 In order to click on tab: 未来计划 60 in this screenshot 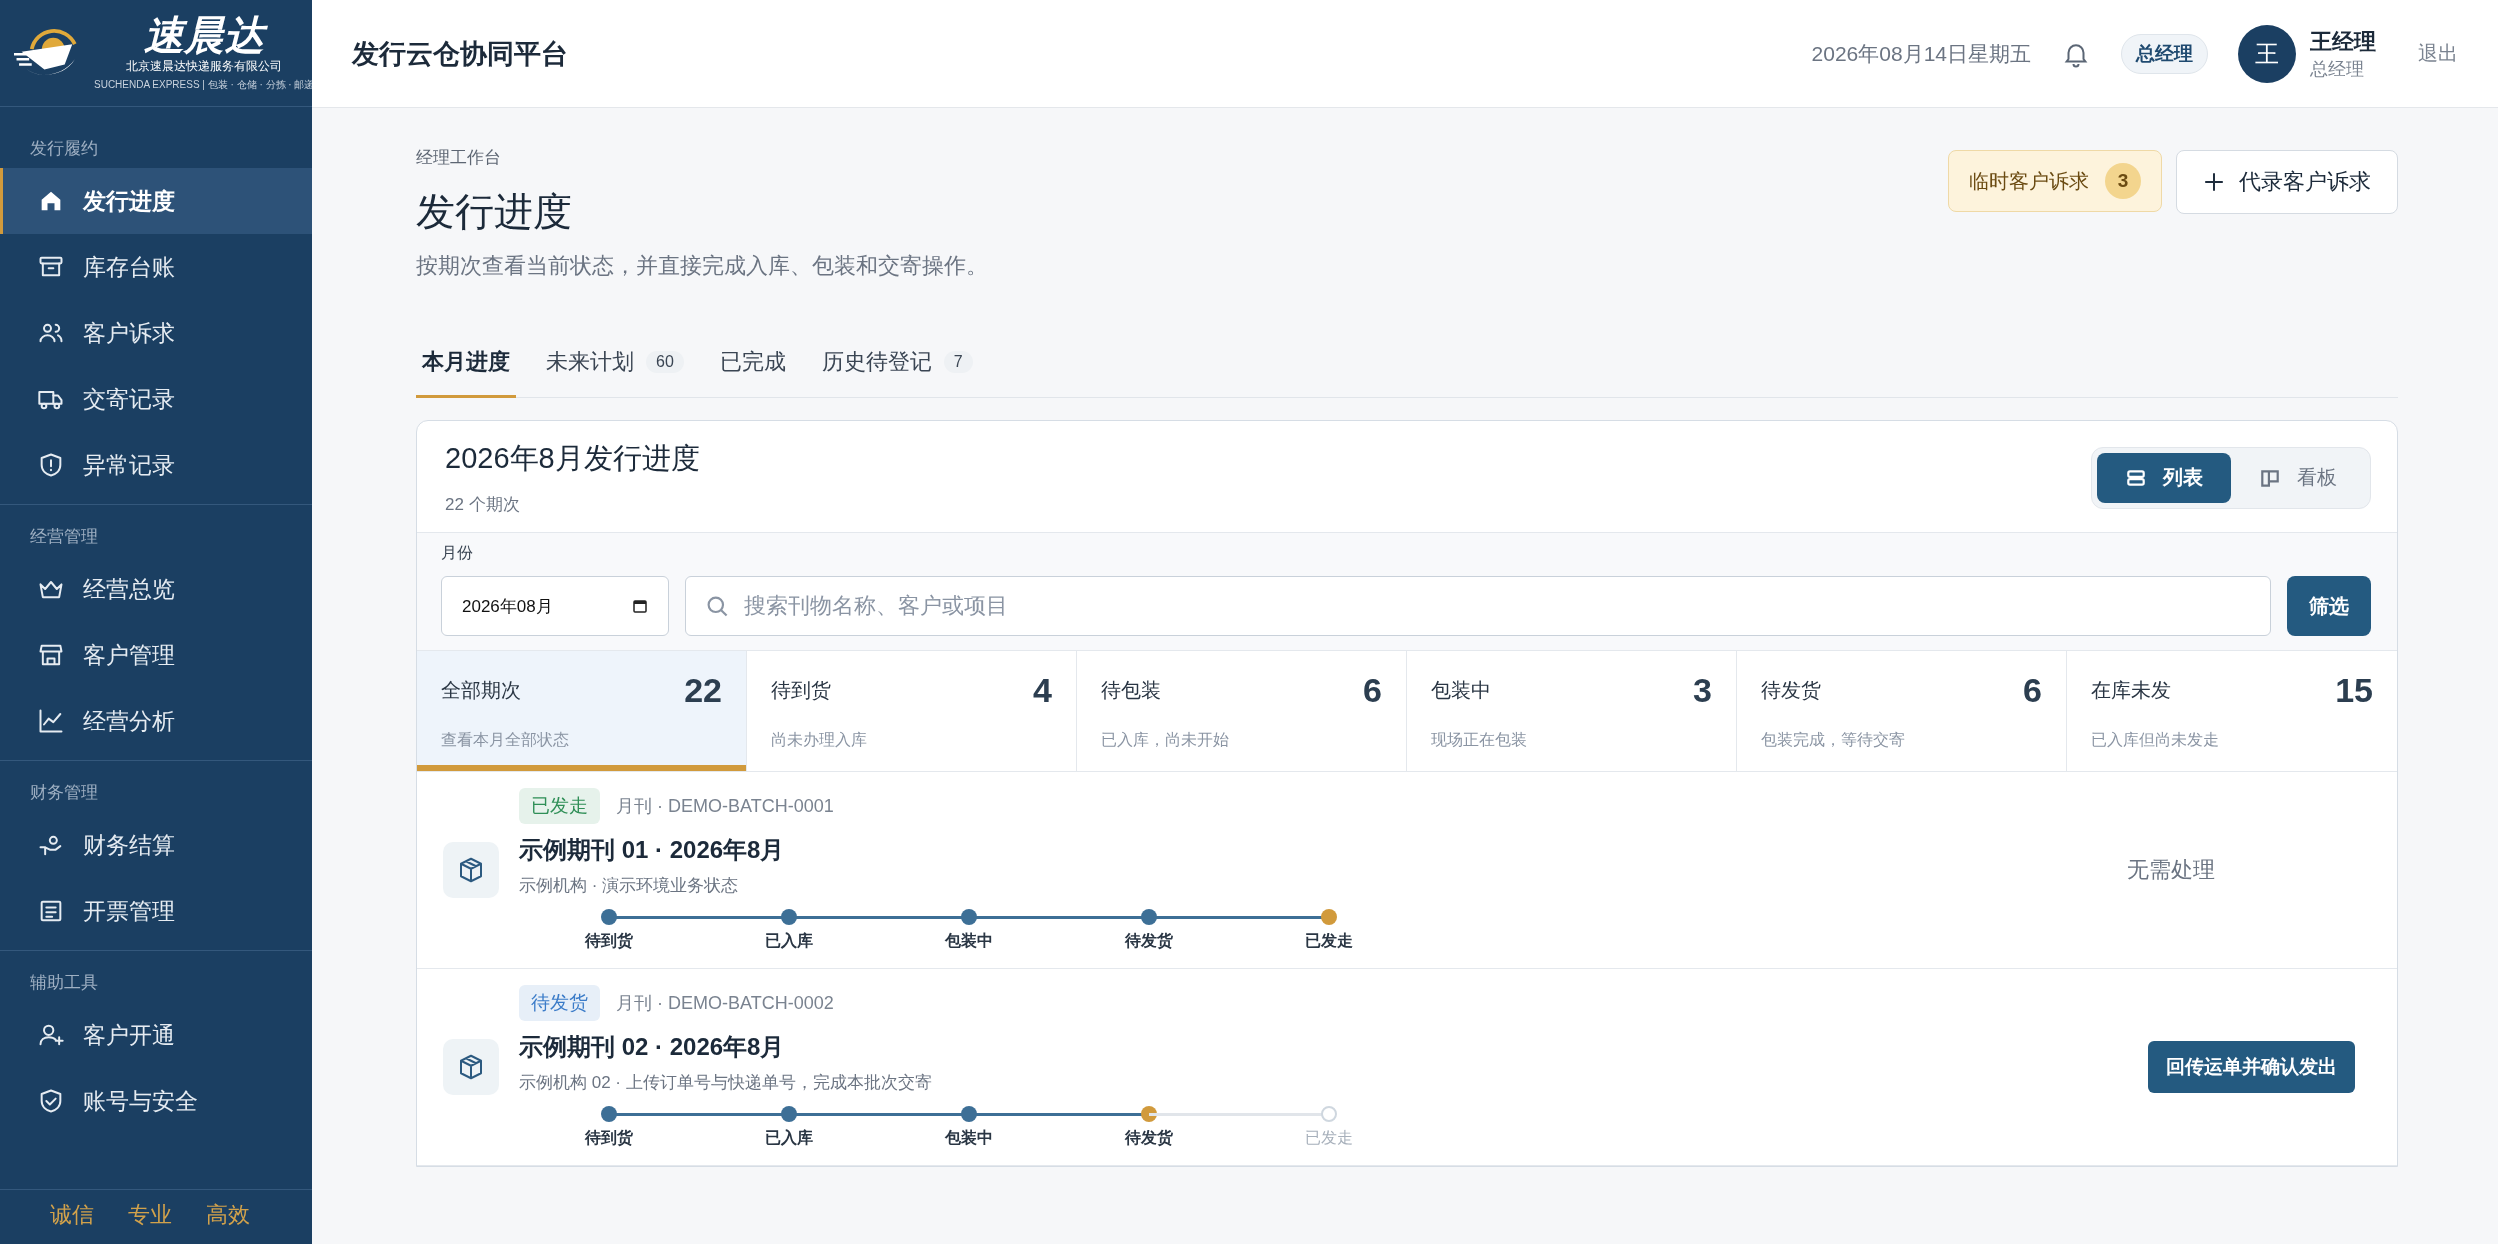, I will do `click(615, 367)`.